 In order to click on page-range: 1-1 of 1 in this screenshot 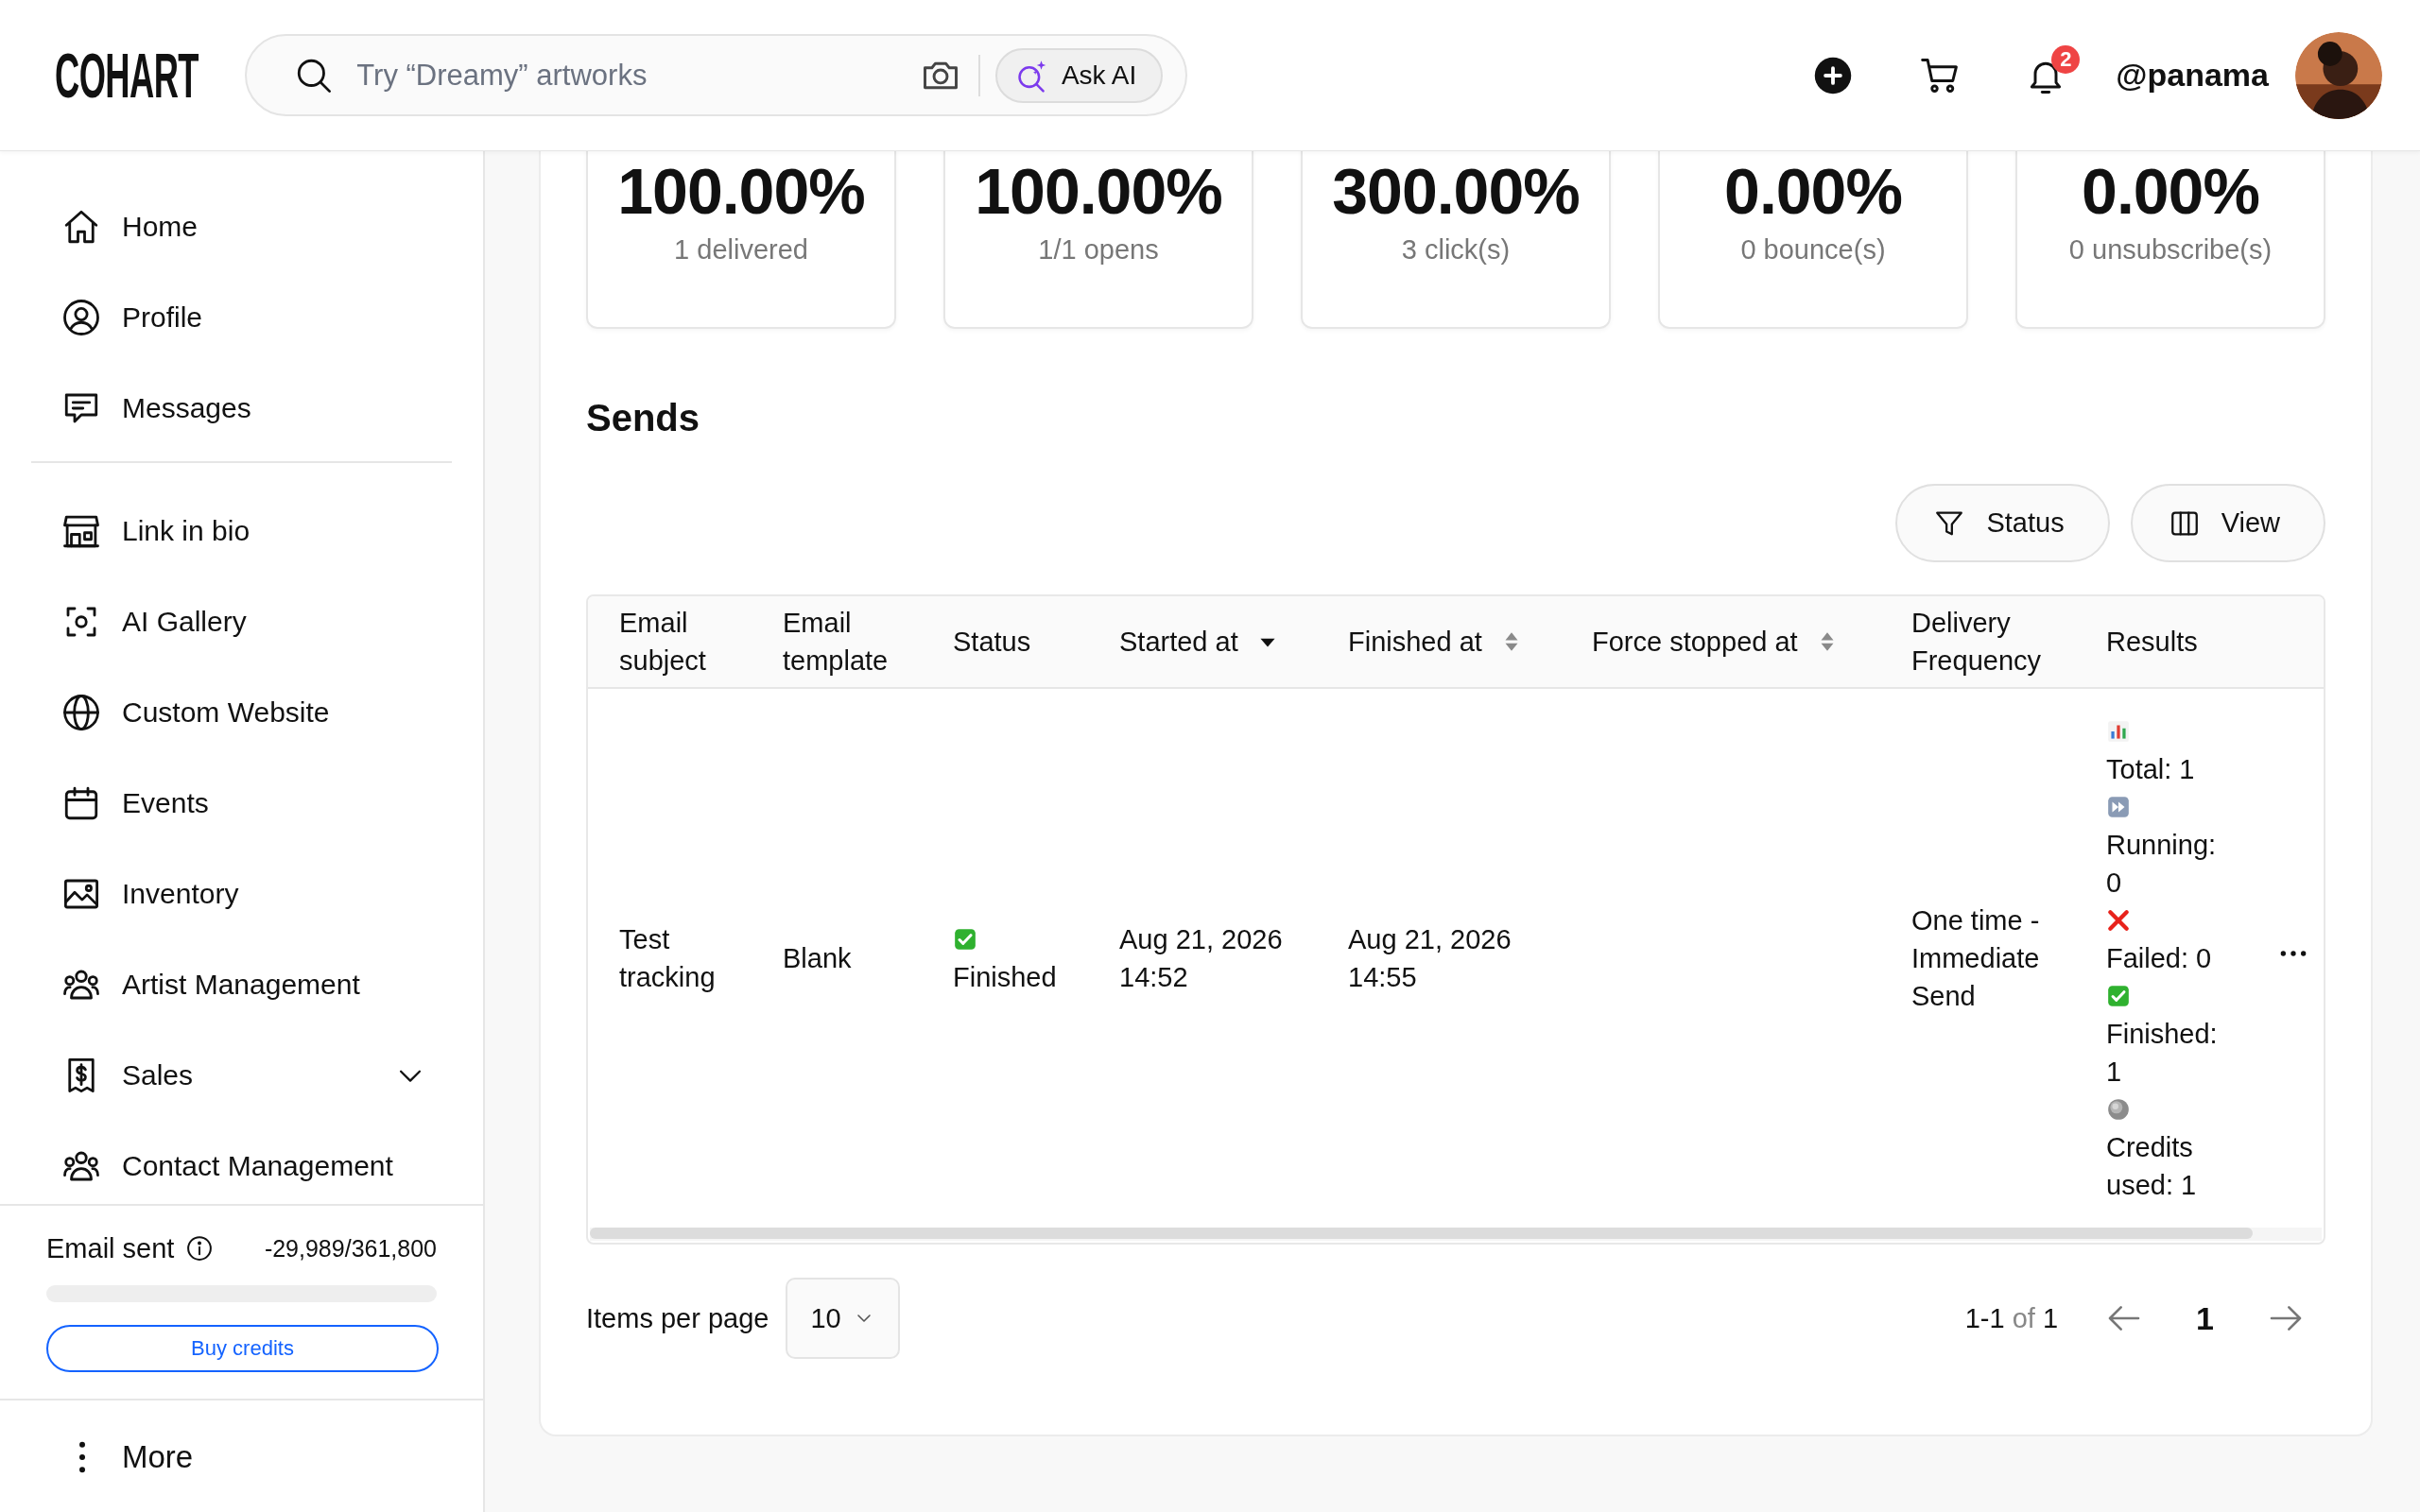, I will do `click(2012, 1318)`.